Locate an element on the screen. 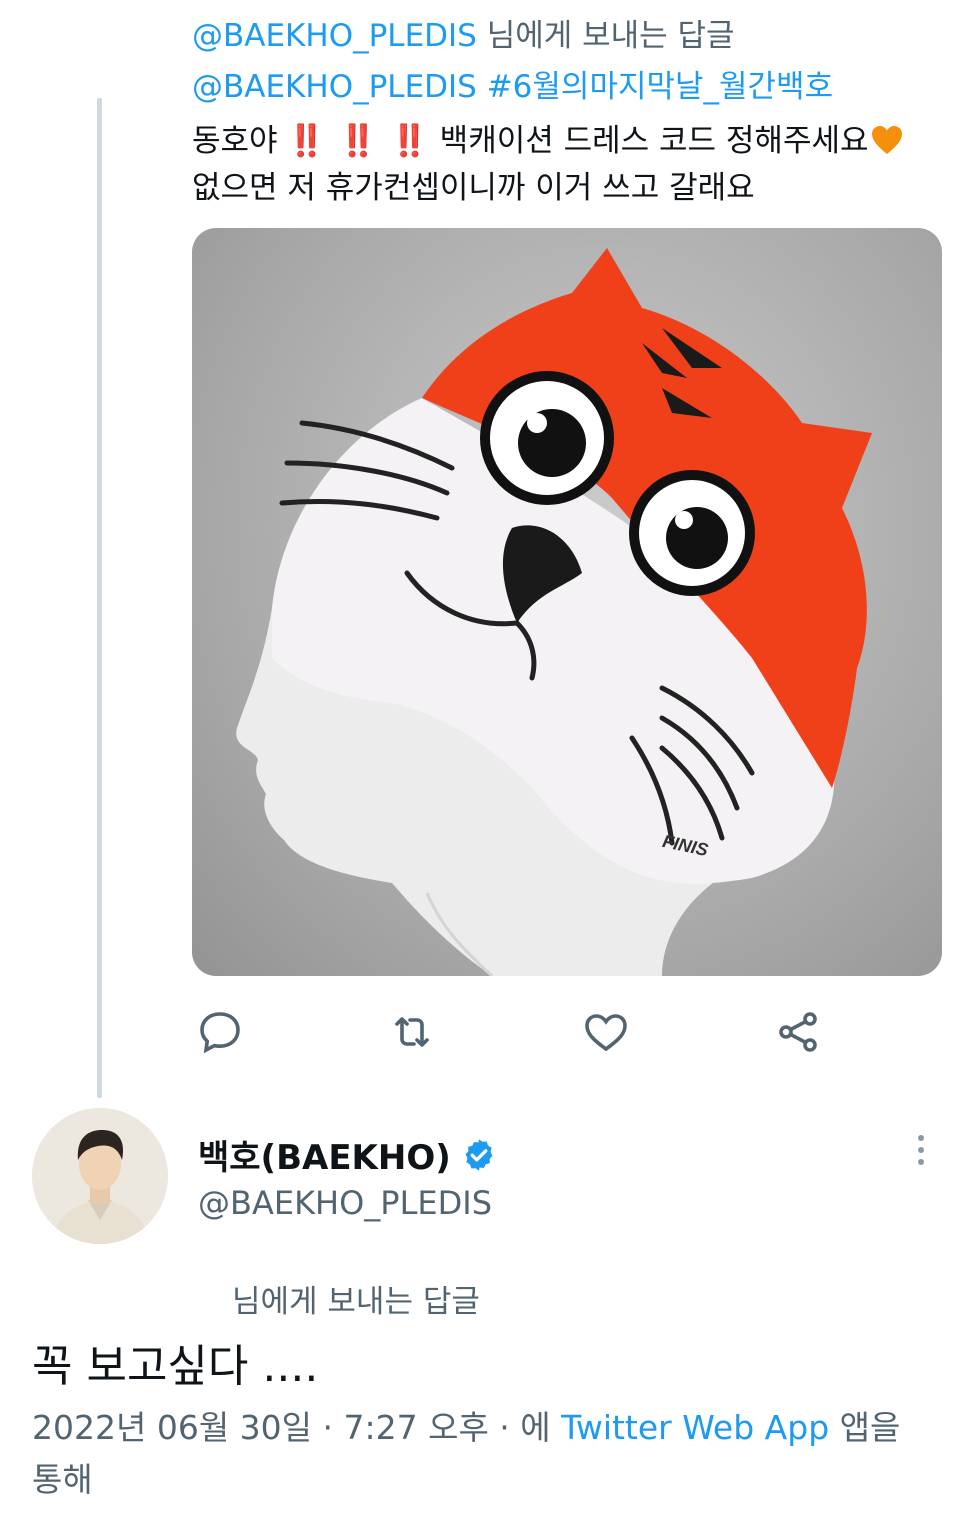 The height and width of the screenshot is (1522, 970). like-button is located at coordinates (606, 1032).